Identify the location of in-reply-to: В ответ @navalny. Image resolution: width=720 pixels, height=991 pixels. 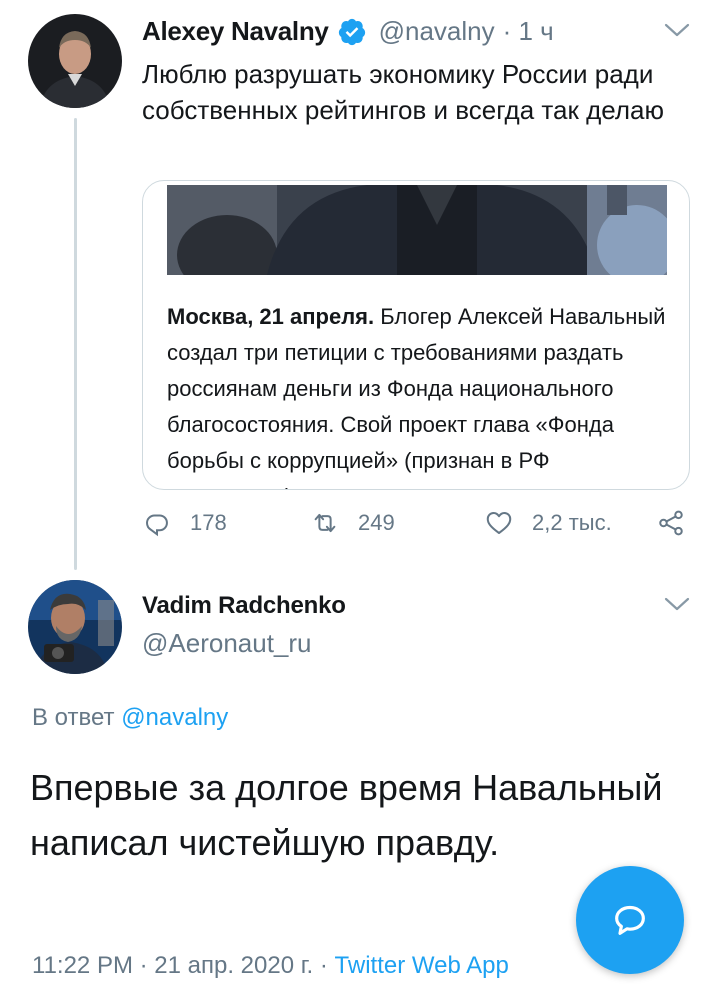
(130, 718).